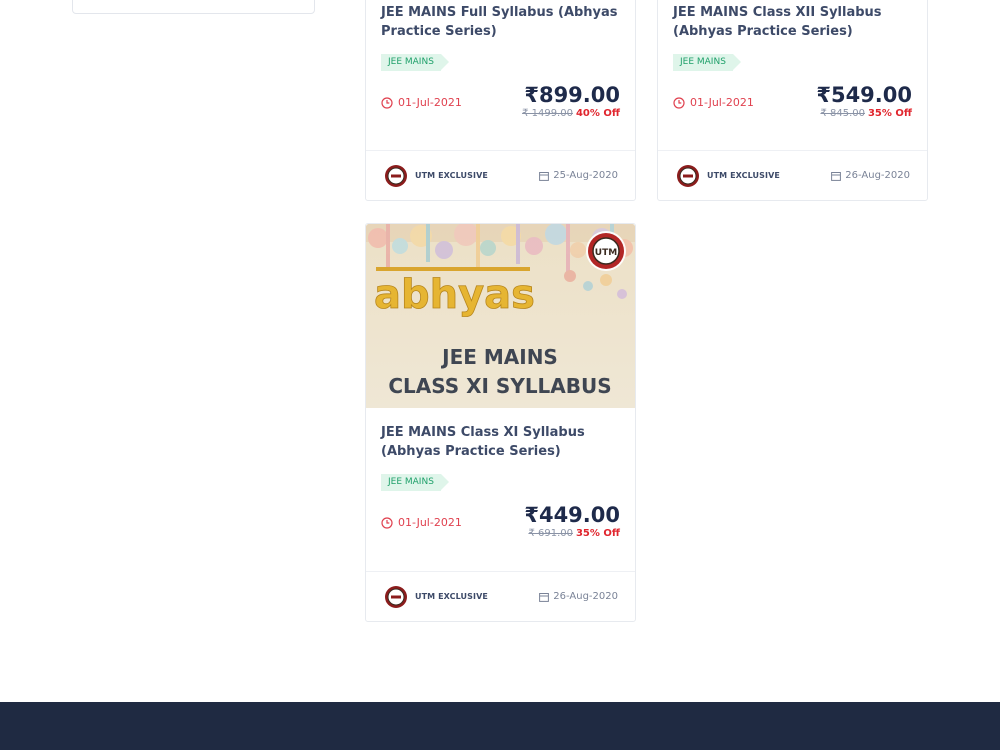 Image resolution: width=1000 pixels, height=750 pixels. I want to click on original-price: ₹ 845.00, so click(842, 113).